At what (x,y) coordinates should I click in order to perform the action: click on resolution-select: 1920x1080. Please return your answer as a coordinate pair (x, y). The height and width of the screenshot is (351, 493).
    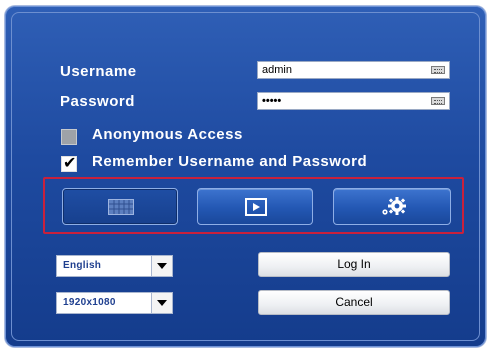
    Looking at the image, I should click on (114, 303).